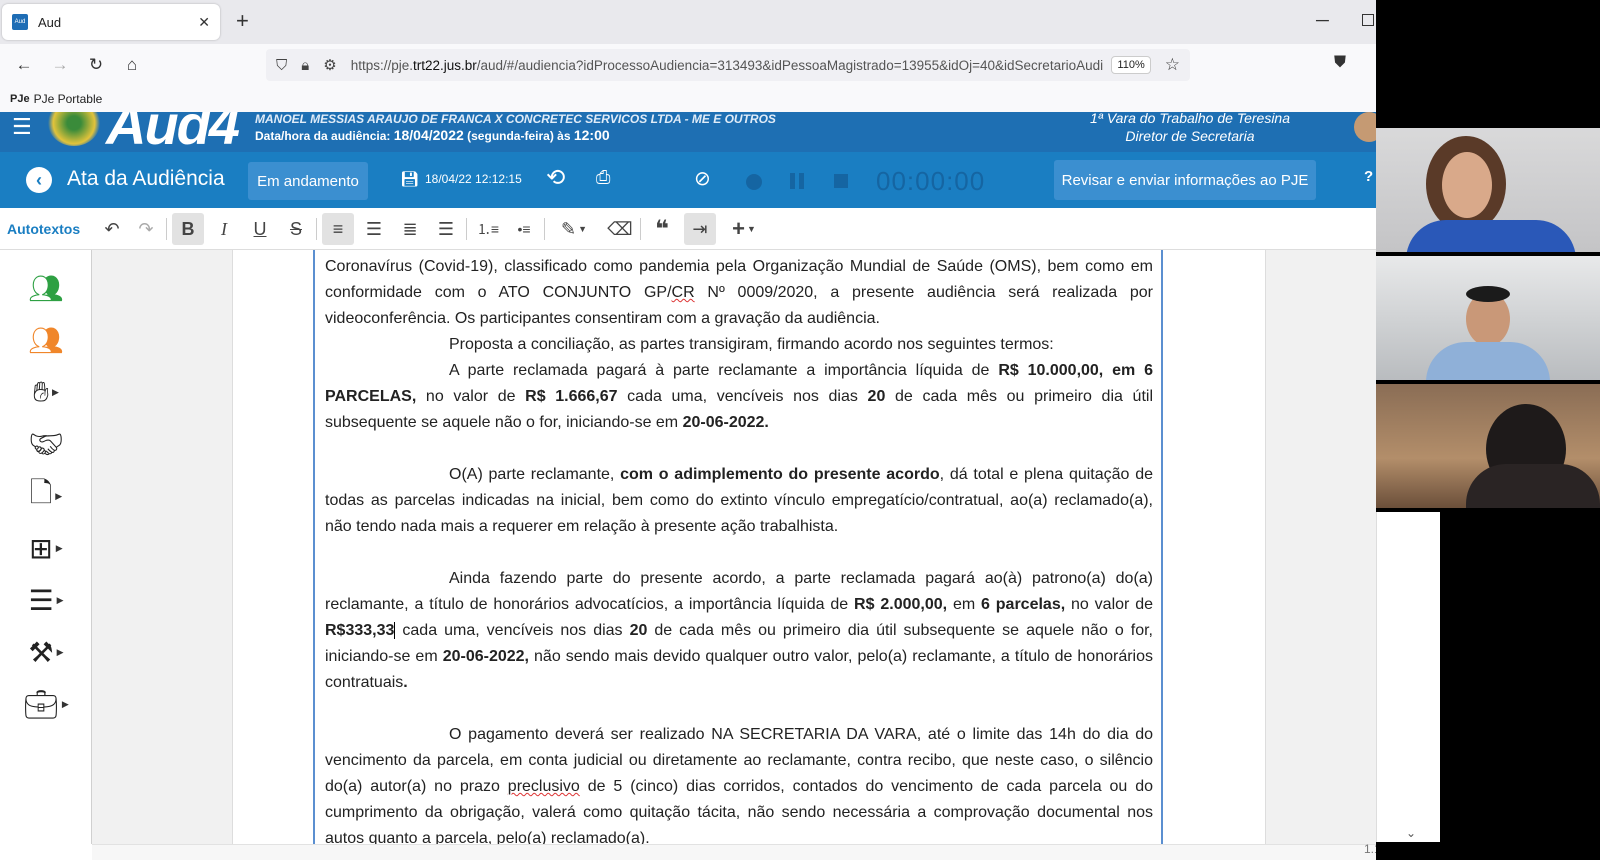 This screenshot has width=1600, height=860. What do you see at coordinates (46, 392) in the screenshot?
I see `hand-icon: ✋︎ ▶` at bounding box center [46, 392].